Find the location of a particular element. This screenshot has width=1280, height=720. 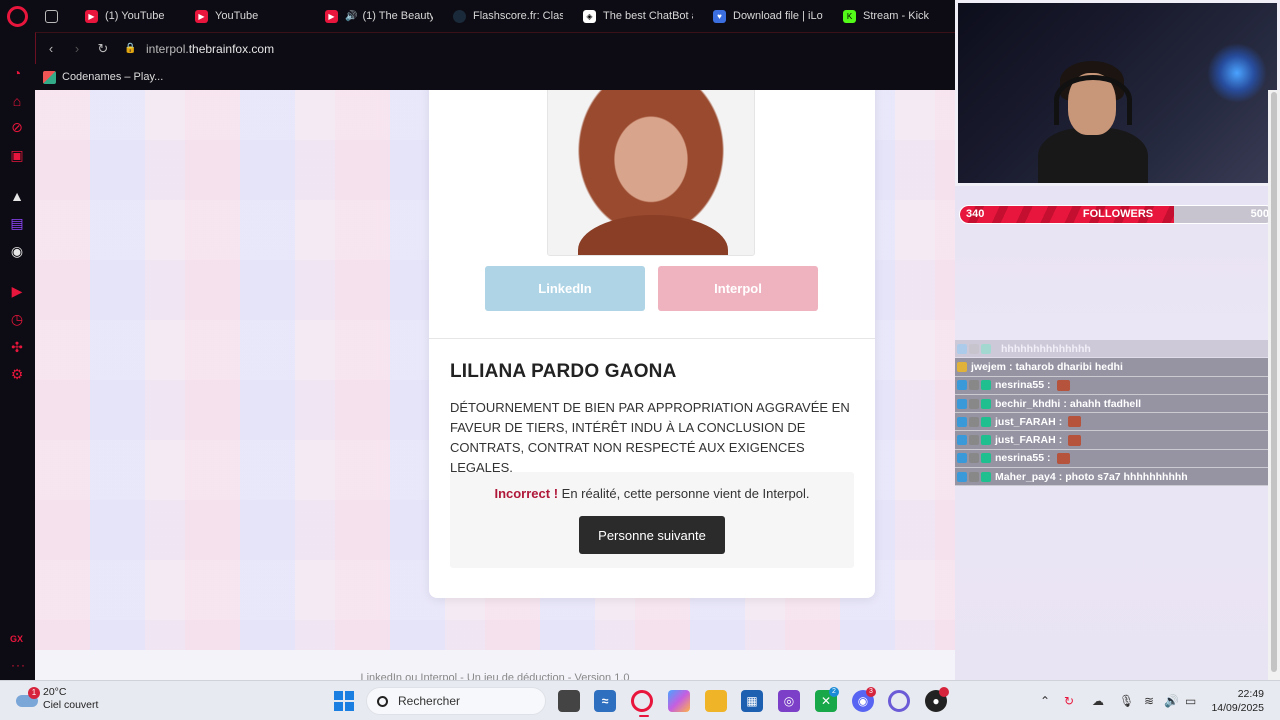

wifi-icon: ≋ is located at coordinates (1149, 701).